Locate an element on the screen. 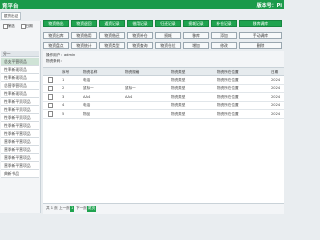 This screenshot has height=240, width=320. sidebar-item: 总支平营项品 is located at coordinates (20, 62).